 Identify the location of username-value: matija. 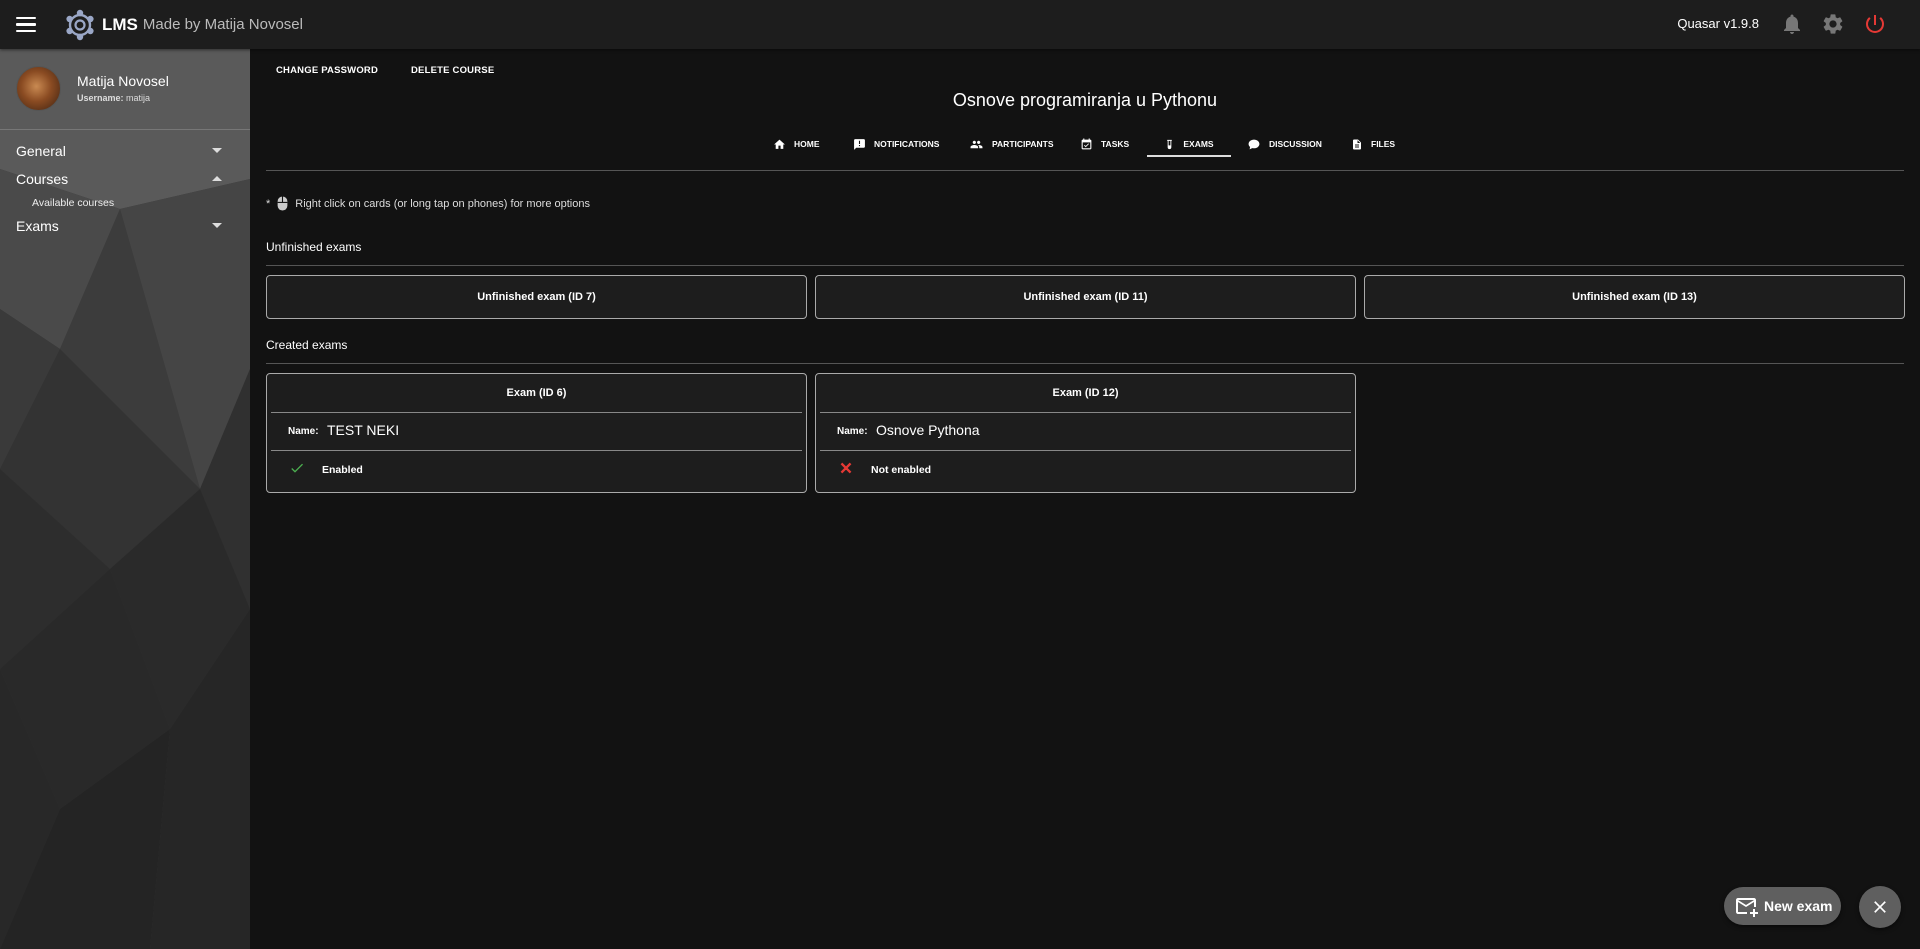
(138, 98).